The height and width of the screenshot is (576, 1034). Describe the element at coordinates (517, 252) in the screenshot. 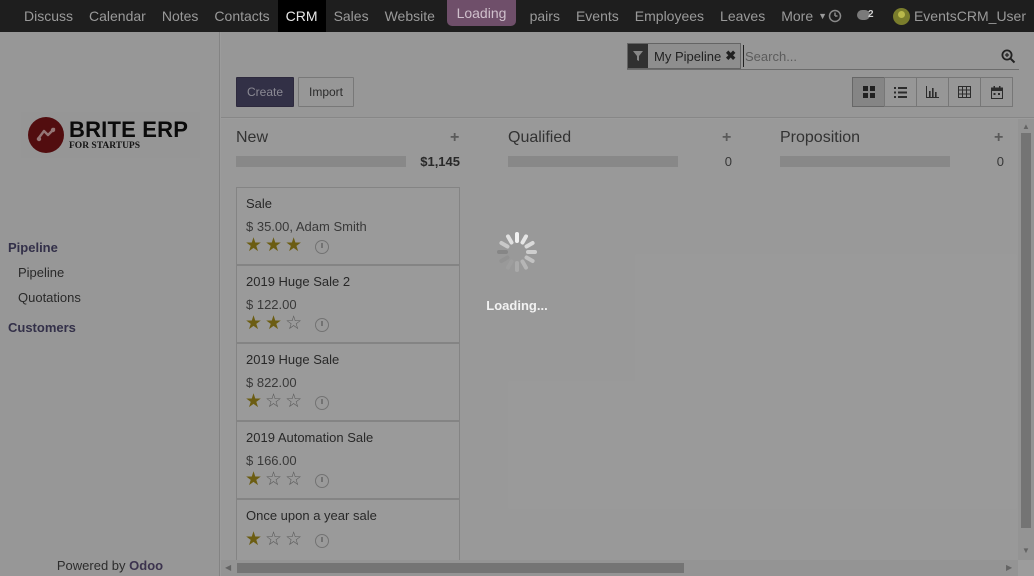

I see `spinner-icon` at that location.